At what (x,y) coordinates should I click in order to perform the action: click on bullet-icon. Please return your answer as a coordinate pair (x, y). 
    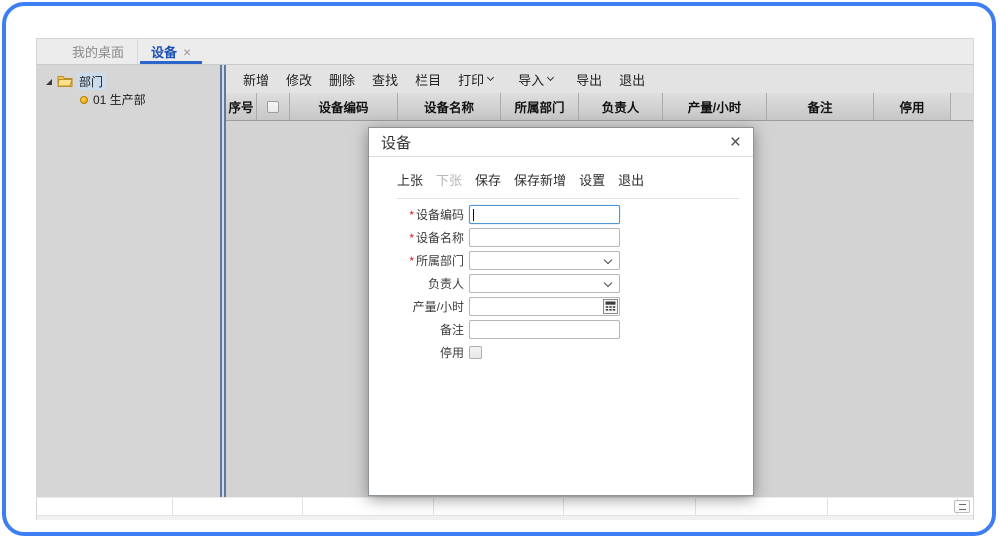
    Looking at the image, I should click on (84, 99).